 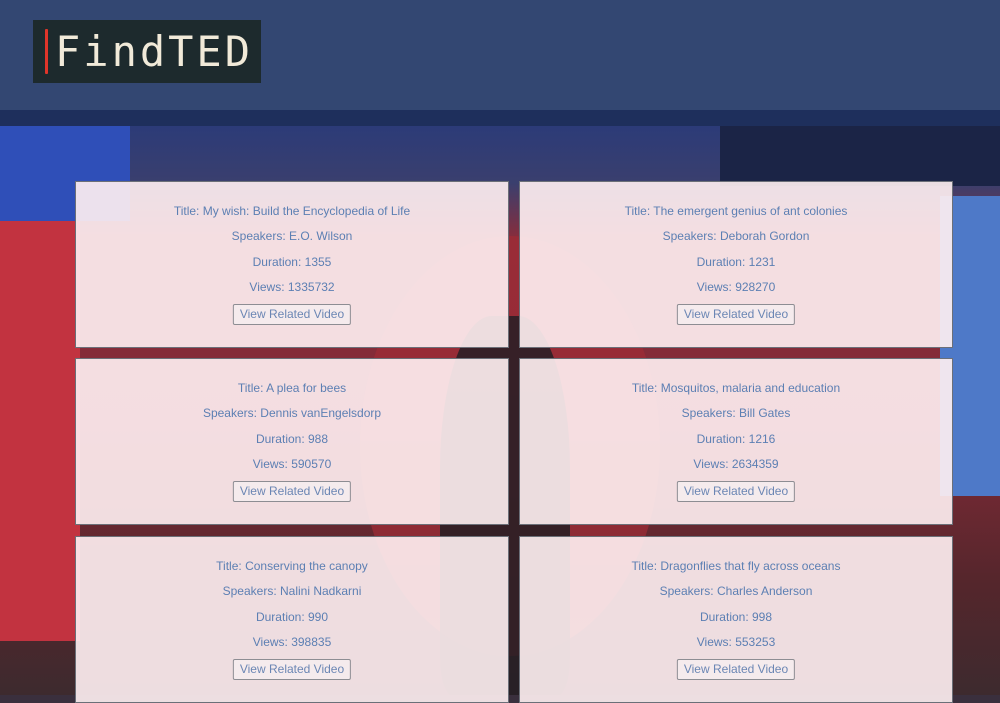 I want to click on talk-views: Views: 398835, so click(x=292, y=642).